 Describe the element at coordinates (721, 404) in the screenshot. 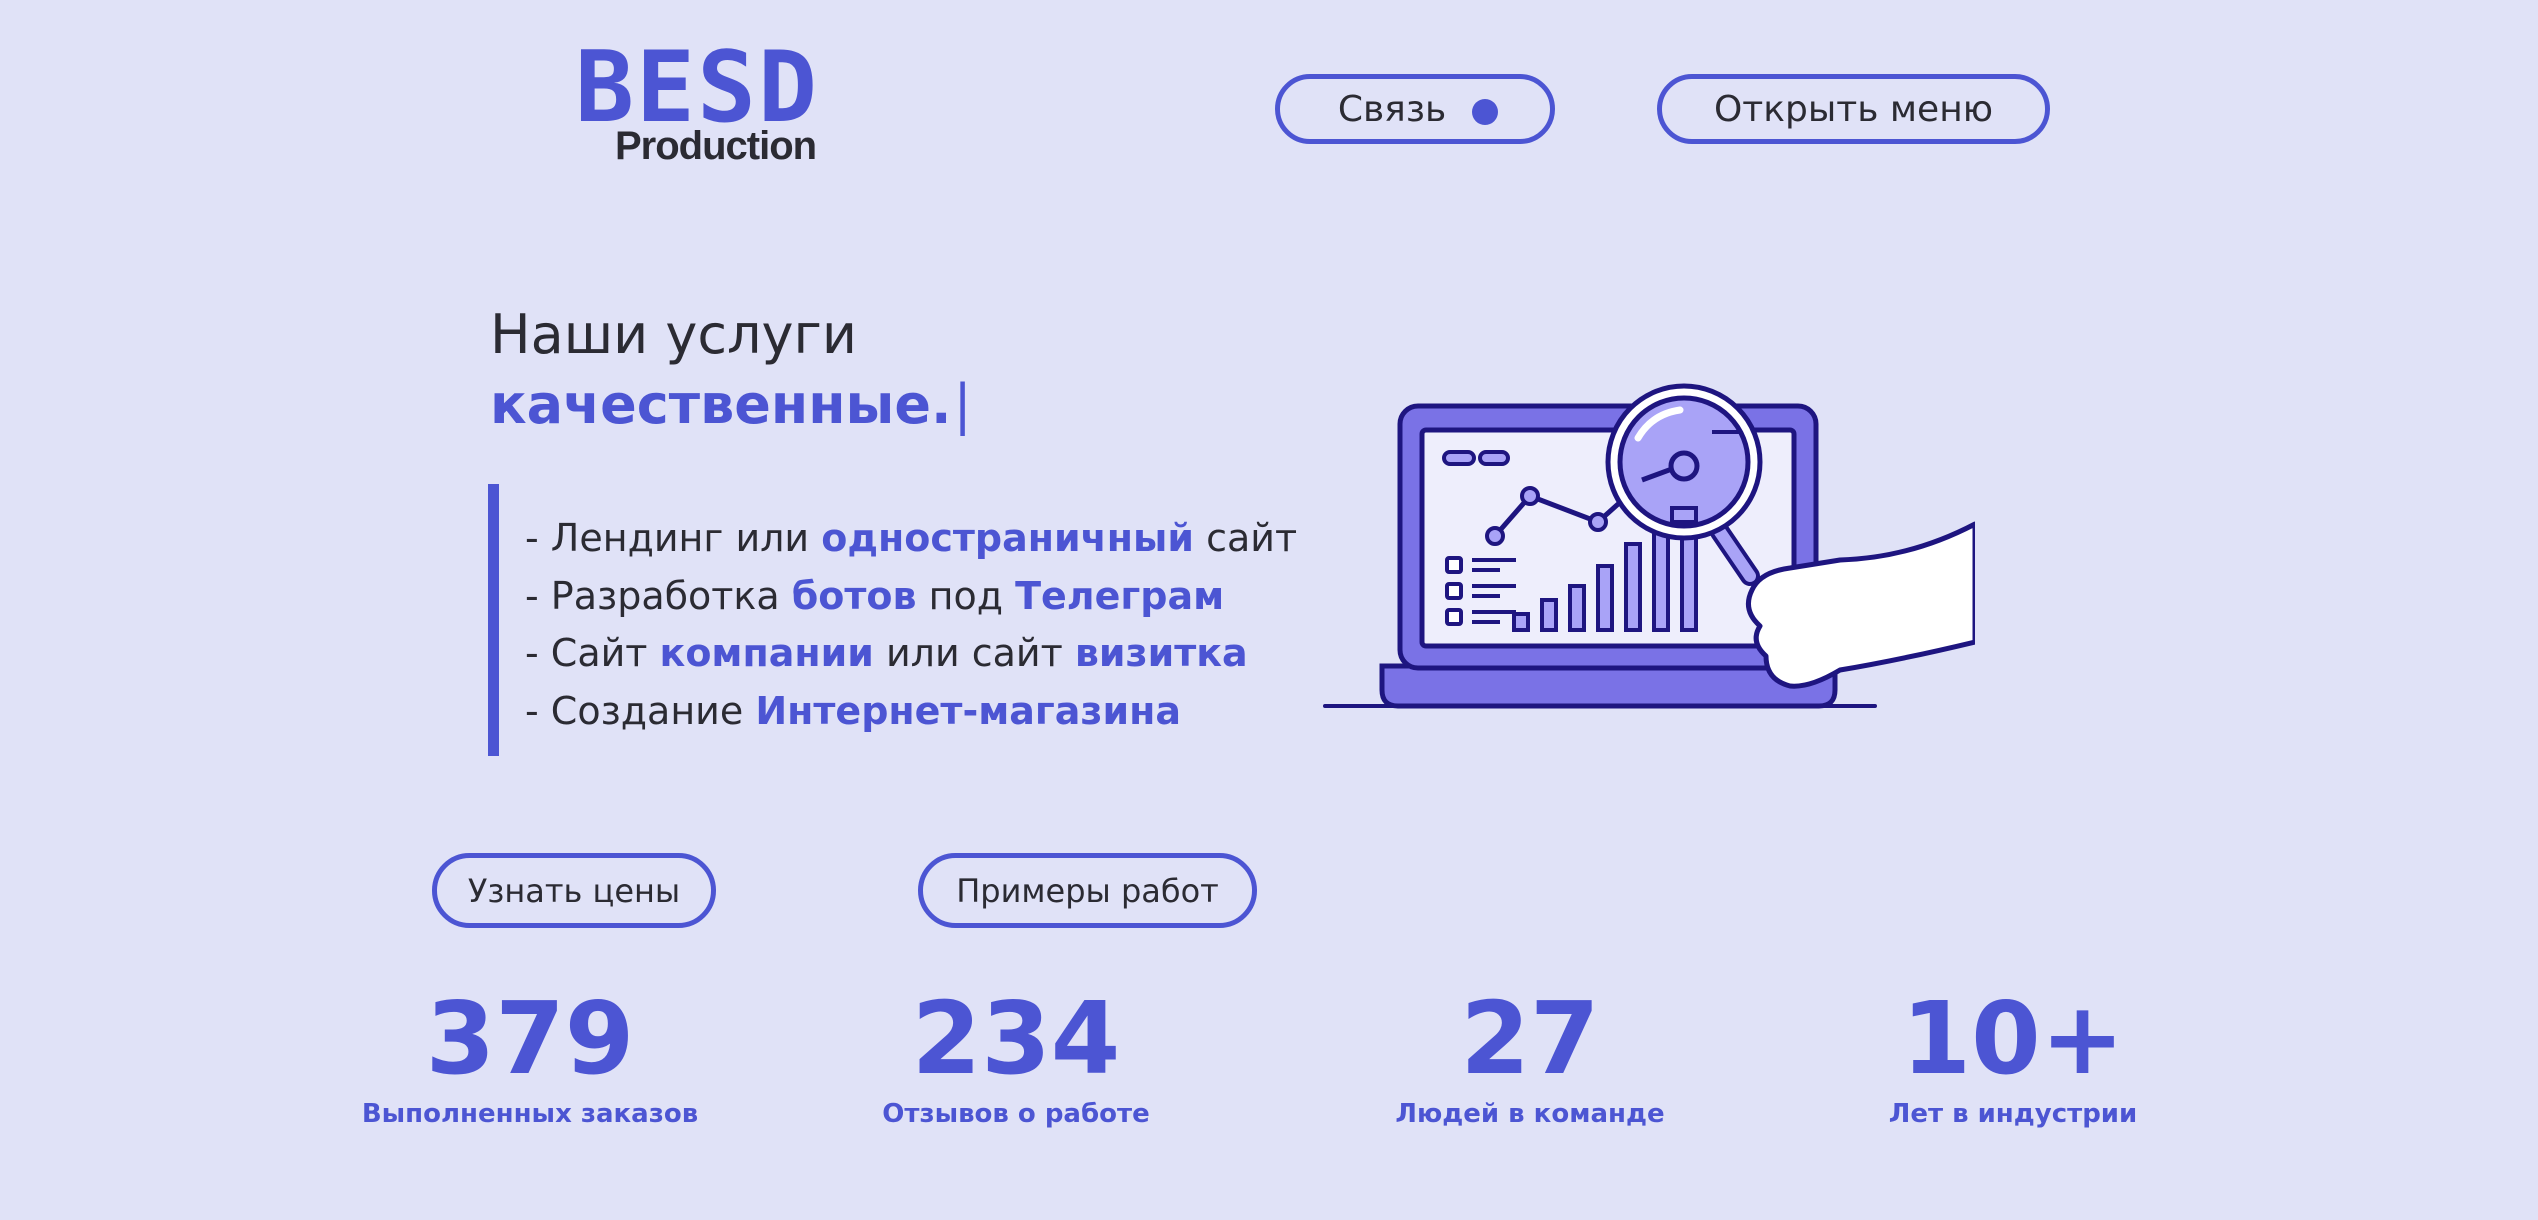

I see `hero-title-highlight: качественные.` at that location.